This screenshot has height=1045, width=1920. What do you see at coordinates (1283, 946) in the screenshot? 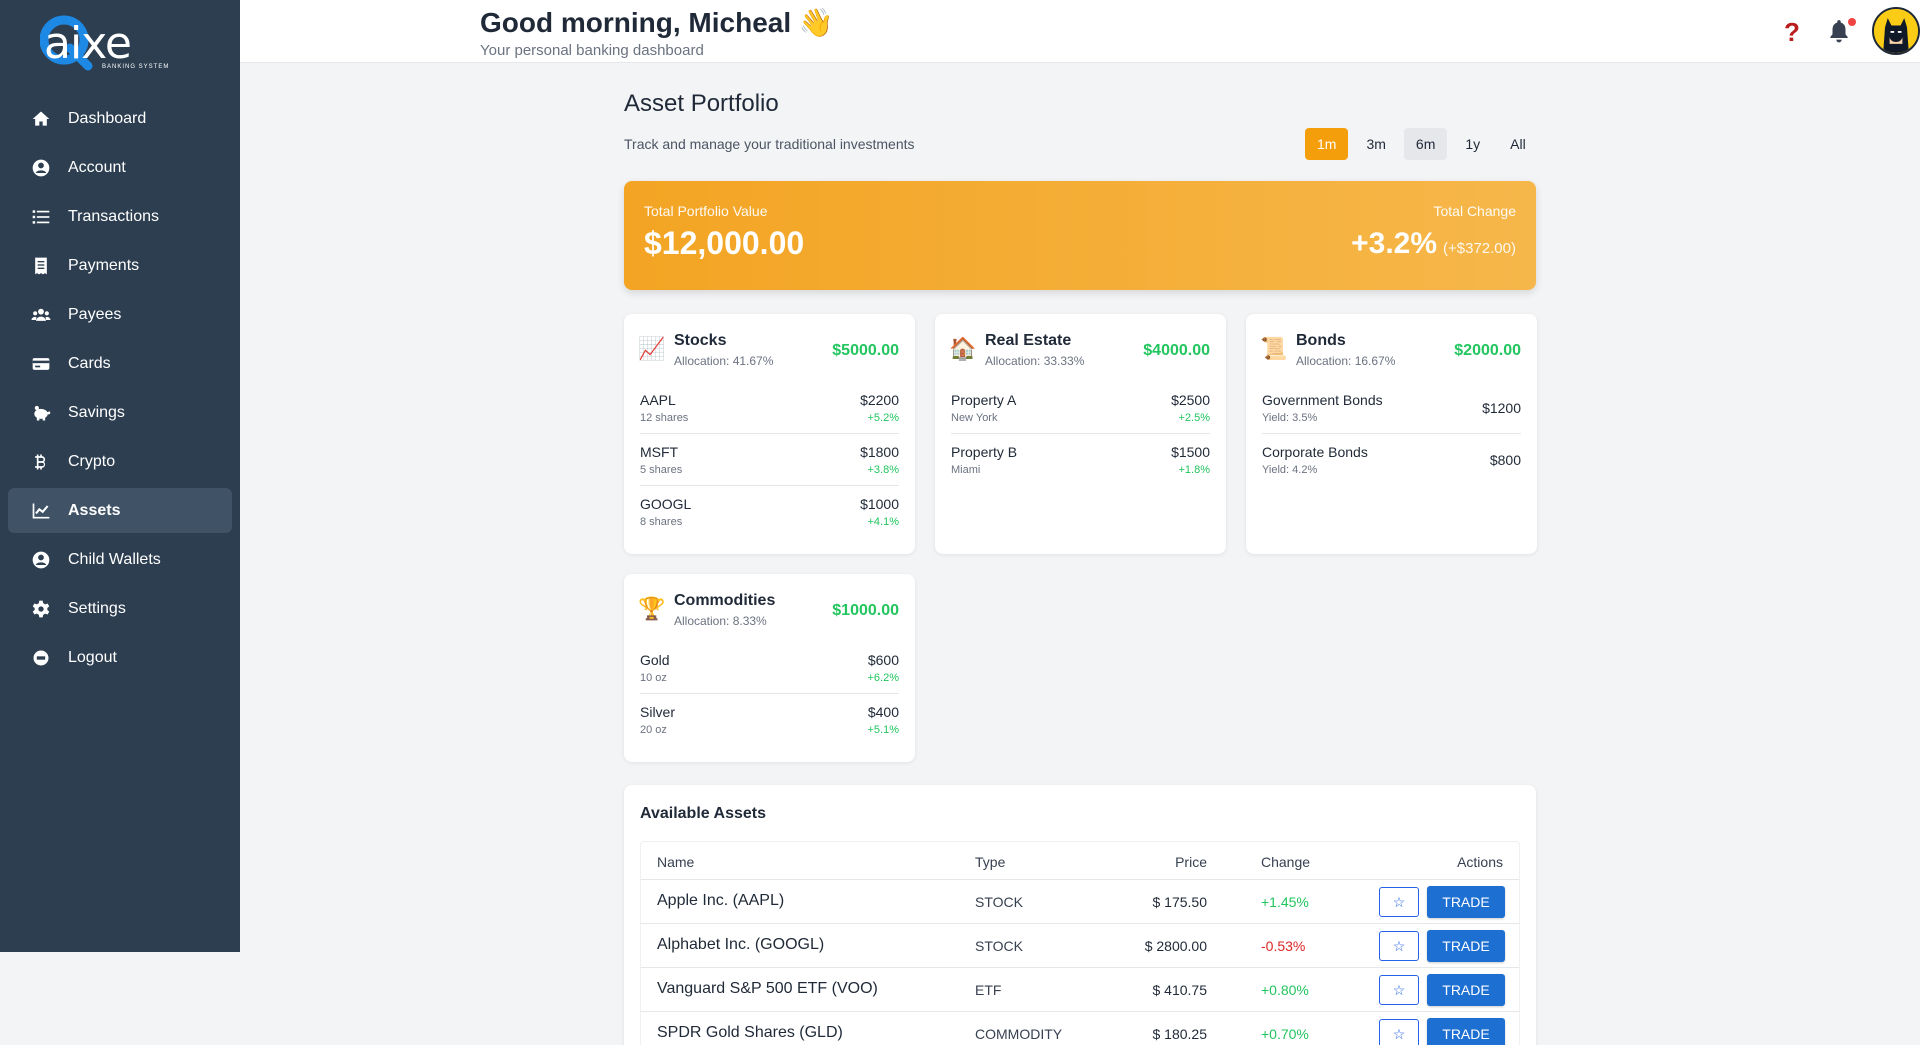
I see `asset-change: -0.53%` at bounding box center [1283, 946].